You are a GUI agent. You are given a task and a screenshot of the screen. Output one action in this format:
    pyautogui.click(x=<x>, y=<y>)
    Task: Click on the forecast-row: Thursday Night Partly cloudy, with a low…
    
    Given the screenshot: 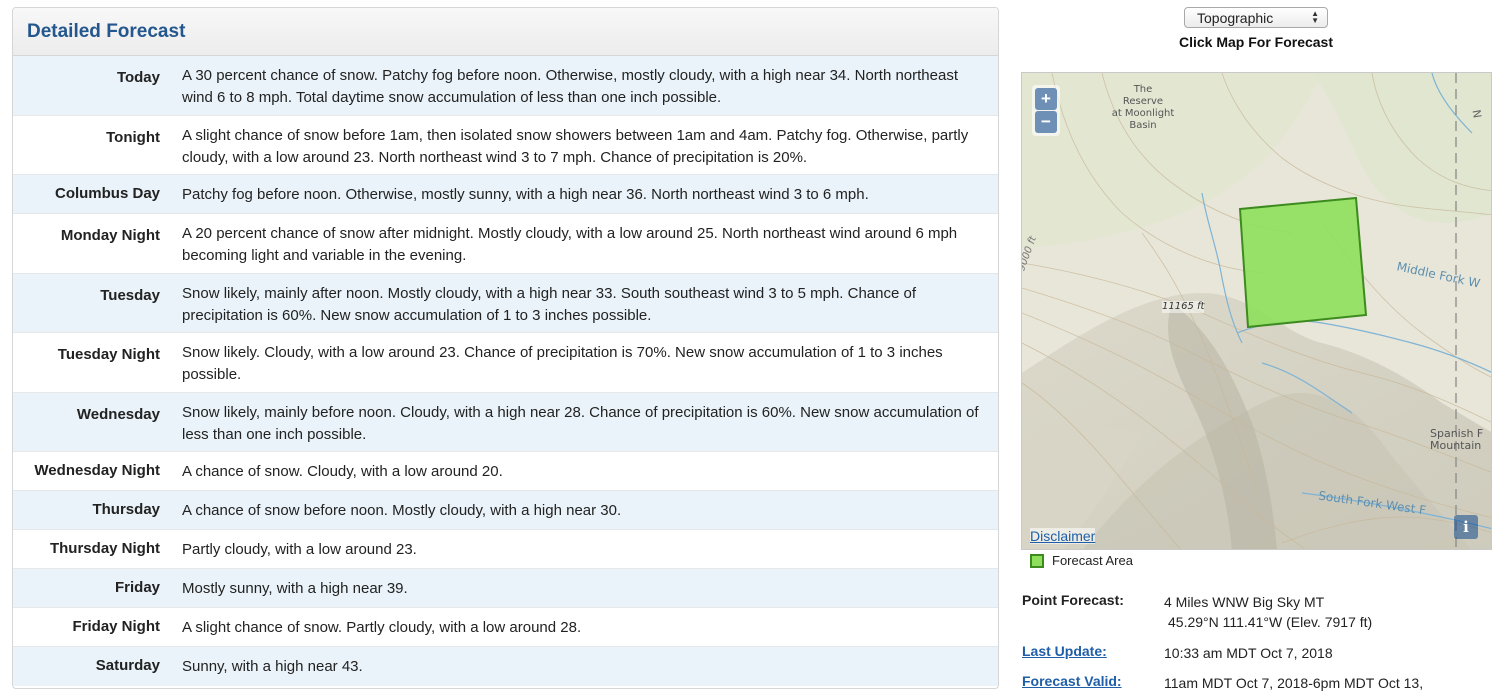 What is the action you would take?
    pyautogui.click(x=505, y=549)
    